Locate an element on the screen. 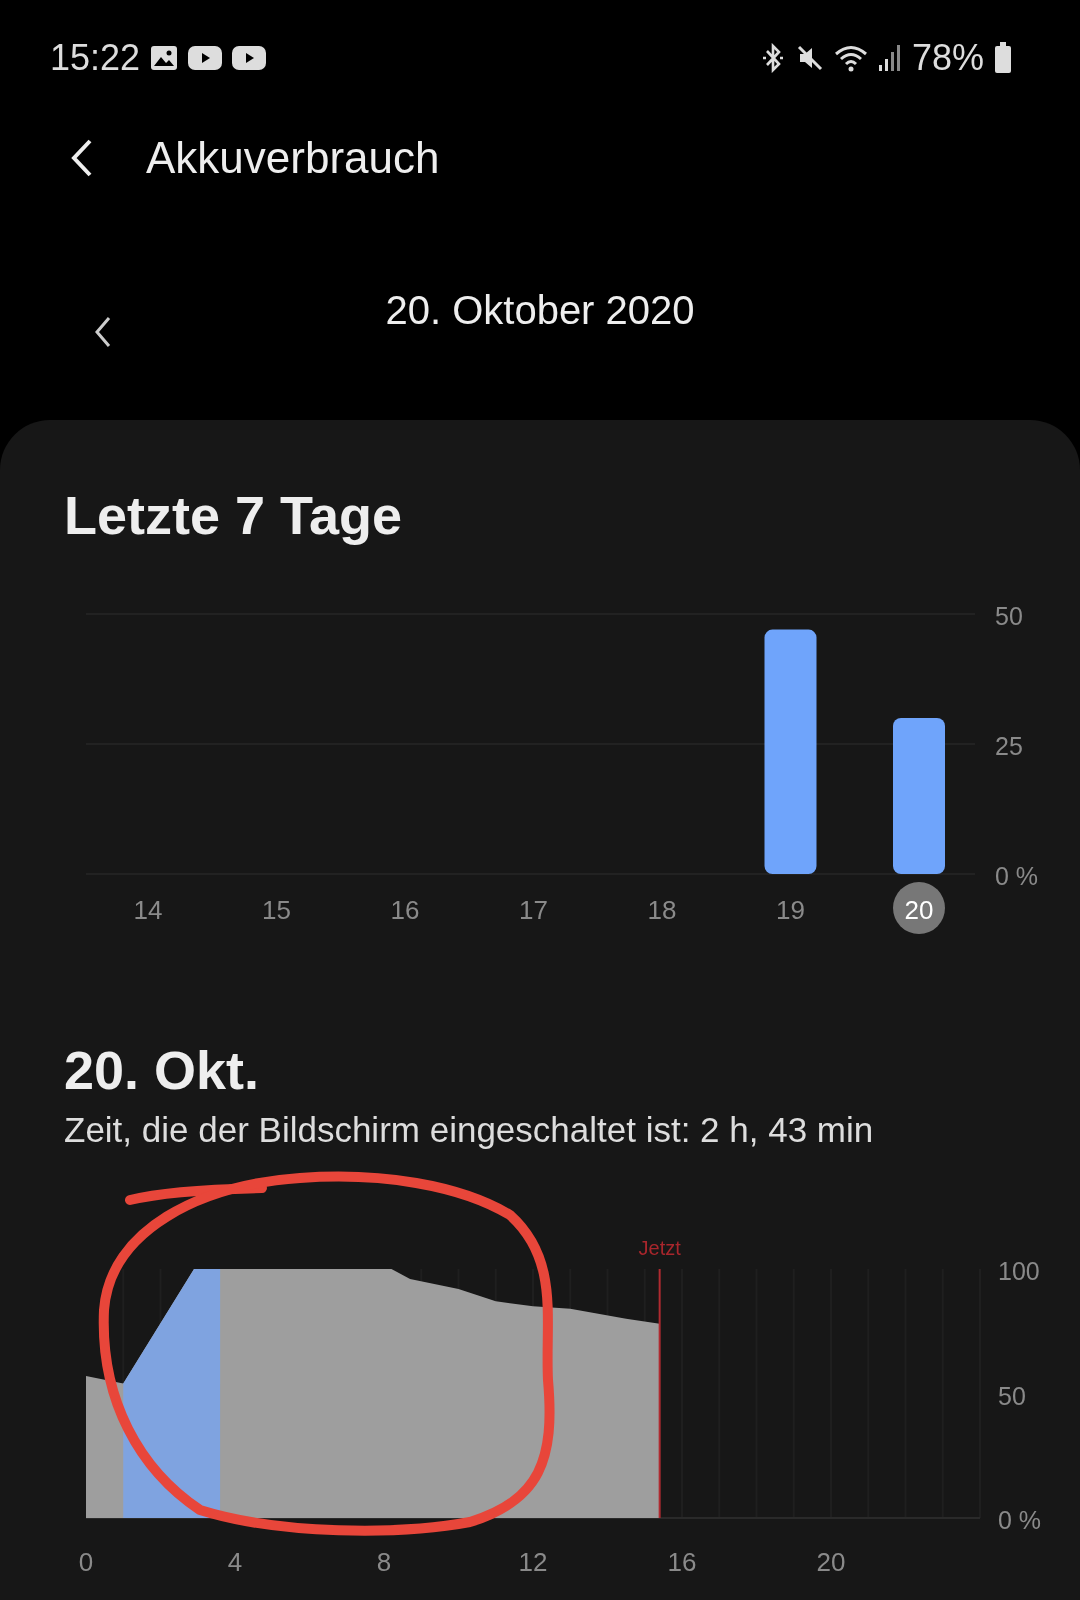 The image size is (1080, 1600). x-tick-label: 20 is located at coordinates (919, 910).